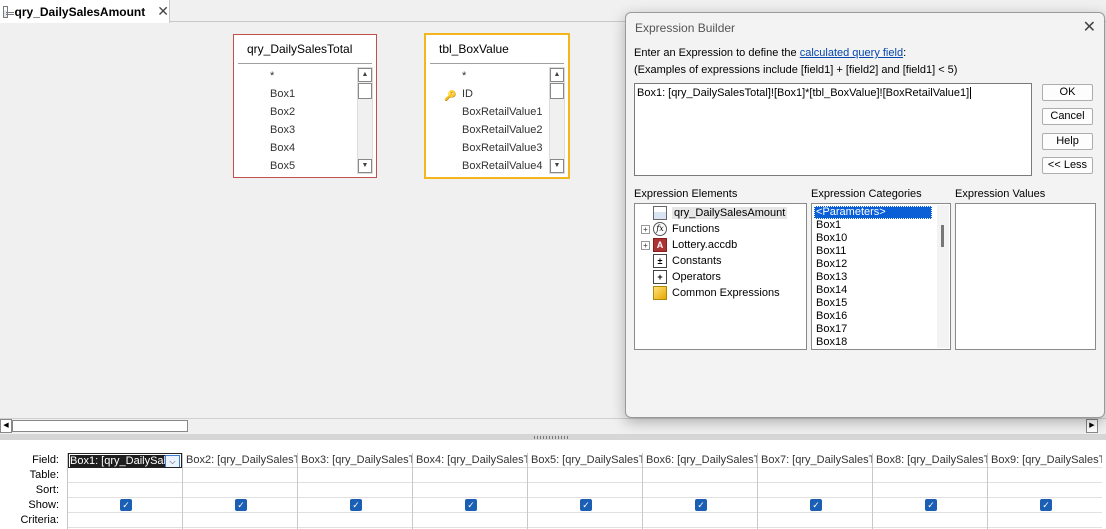 This screenshot has width=1106, height=529. Describe the element at coordinates (553, 425) in the screenshot. I see `design-horizontal-scrollbar: ◀ ▶` at that location.